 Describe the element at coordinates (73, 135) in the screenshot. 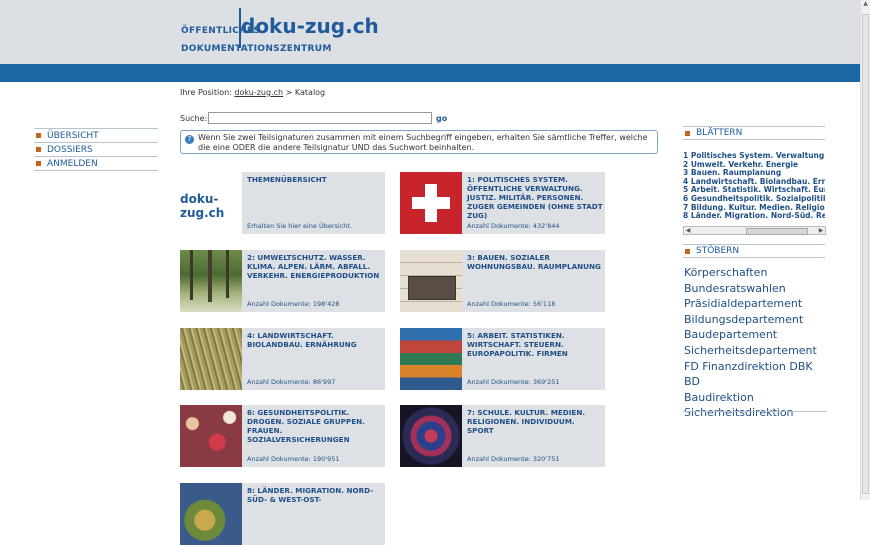

I see `nav-label: ÜBERSICHT` at that location.